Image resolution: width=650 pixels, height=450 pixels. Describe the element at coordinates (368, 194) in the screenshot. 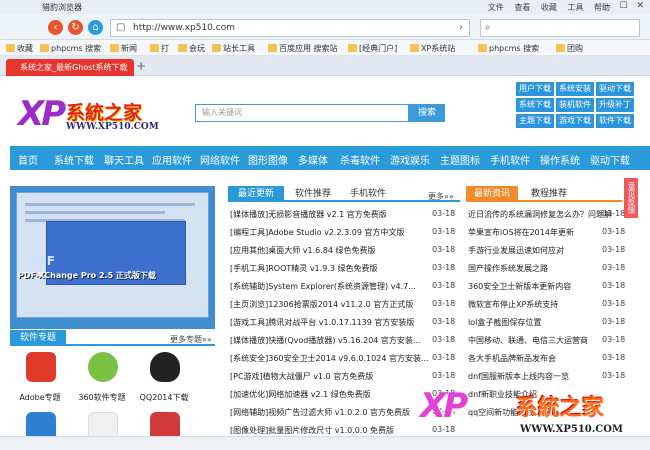

I see `tab-mobile: 手机软件` at that location.